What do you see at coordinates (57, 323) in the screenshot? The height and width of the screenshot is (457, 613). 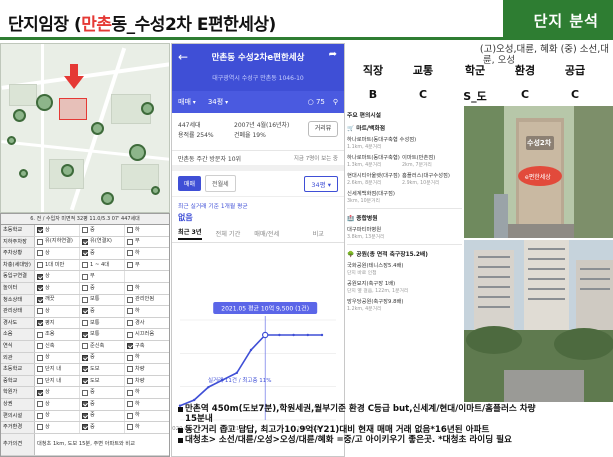 I see `checklist-option: 평지` at bounding box center [57, 323].